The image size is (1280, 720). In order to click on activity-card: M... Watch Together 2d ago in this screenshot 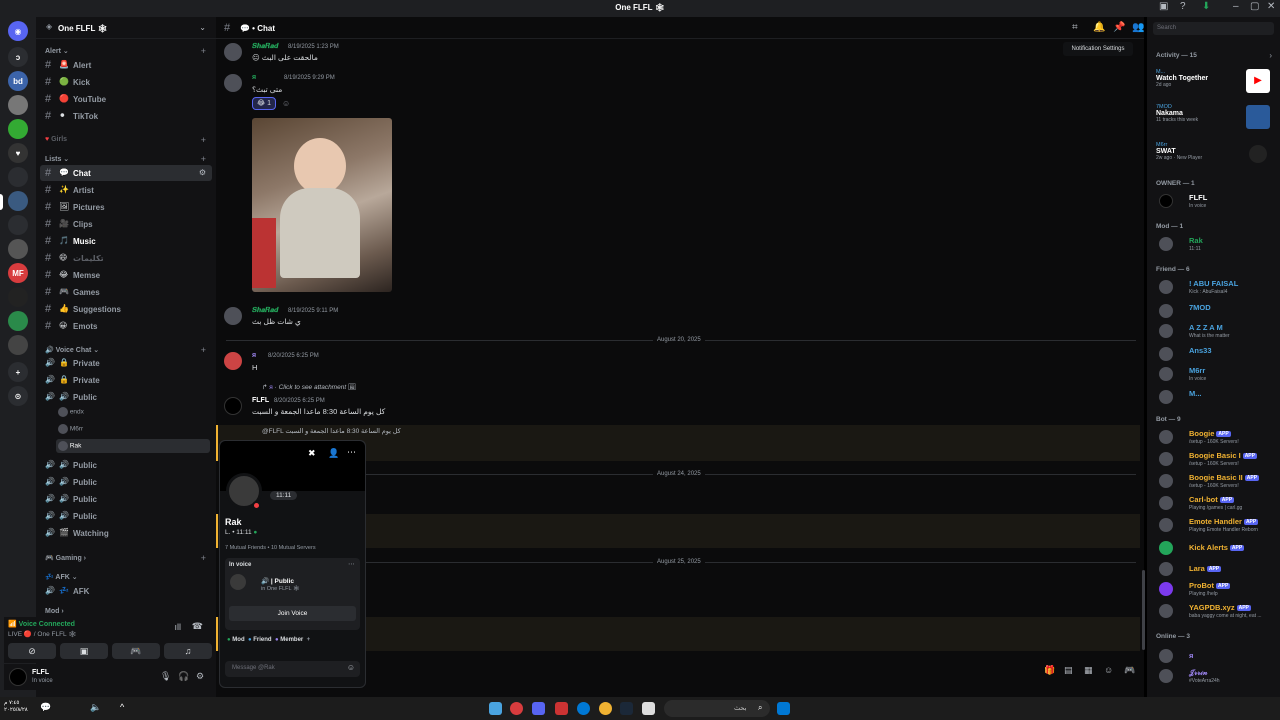, I will do `click(1182, 78)`.